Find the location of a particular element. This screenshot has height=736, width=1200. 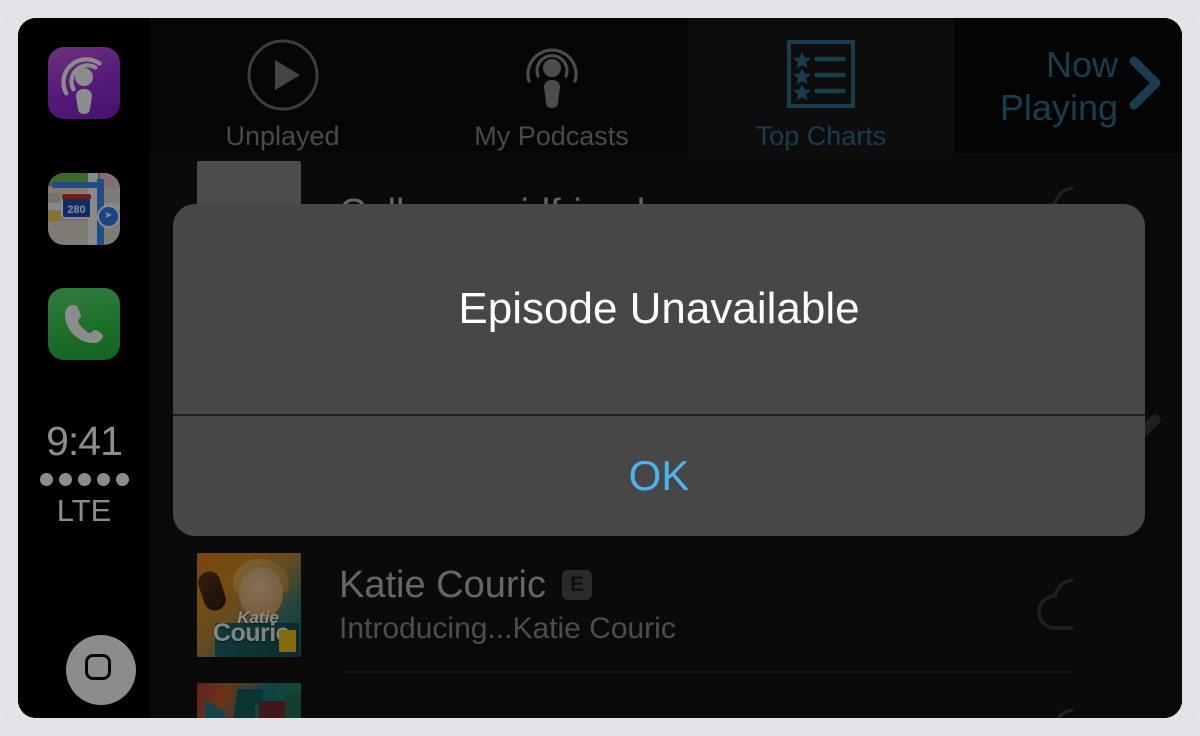

alert-dialog-title: Episode Unavailable is located at coordinates (659, 308).